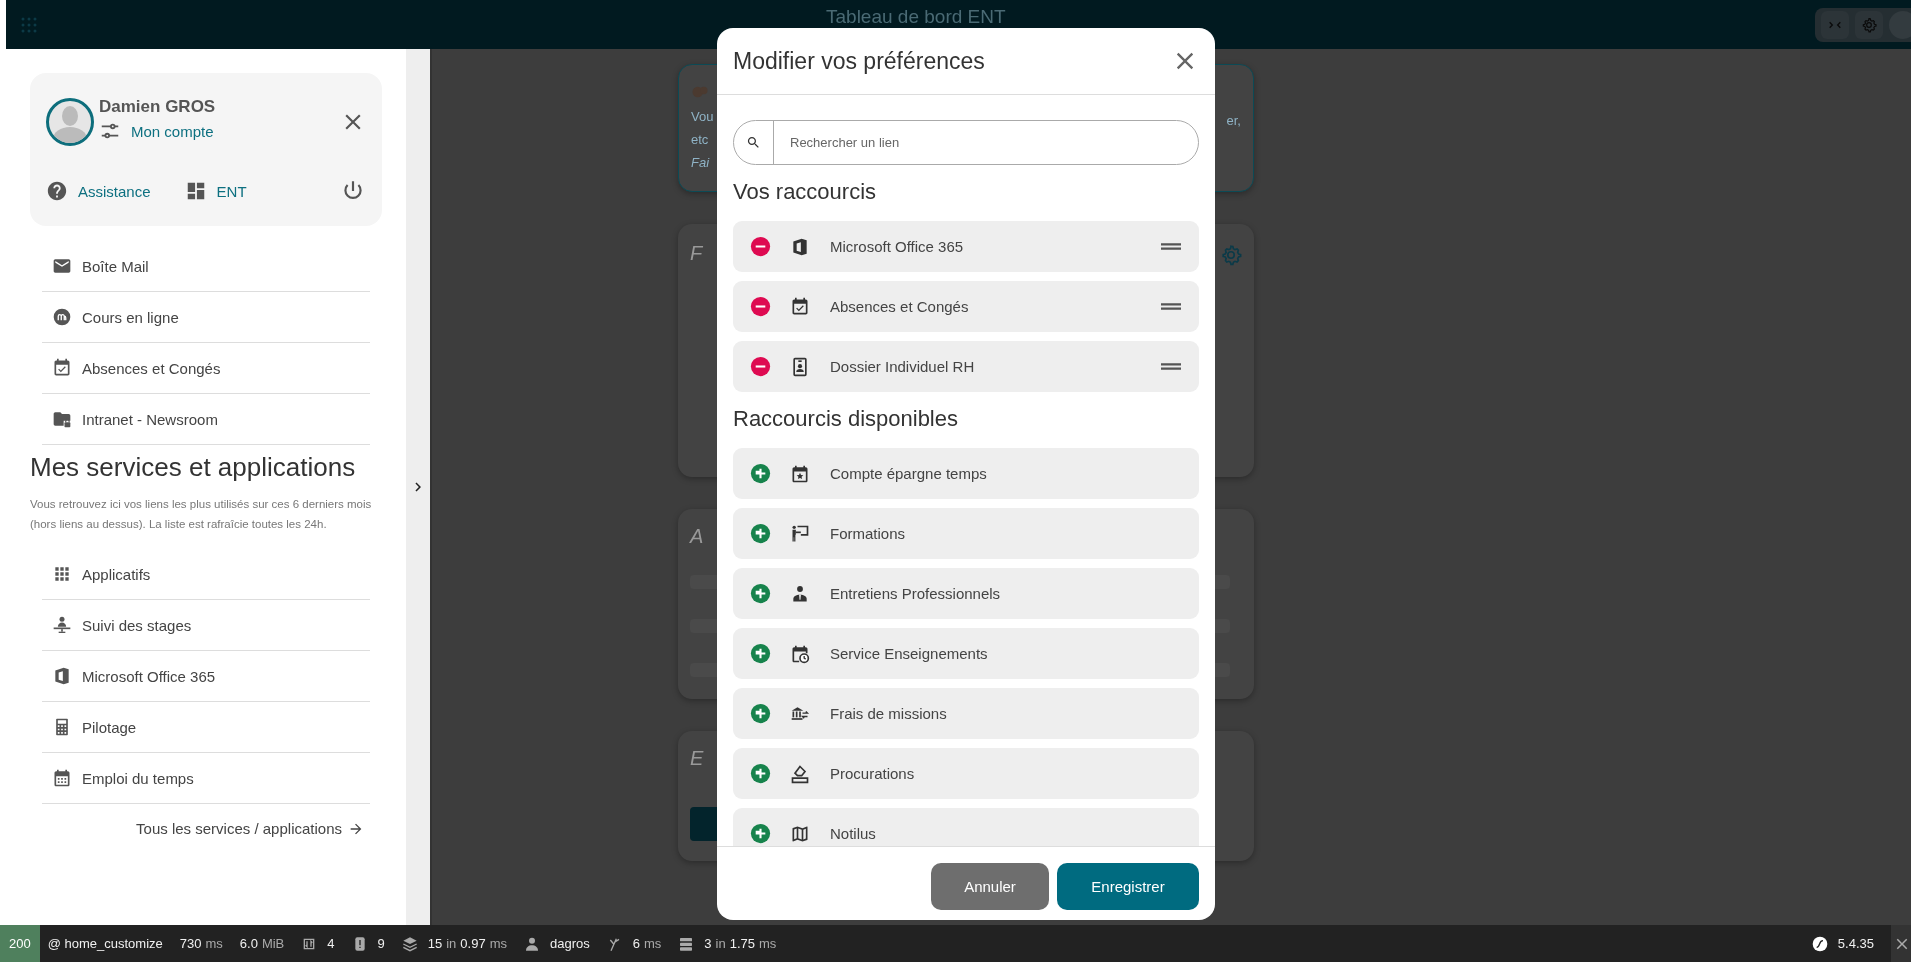 This screenshot has height=962, width=1911. Describe the element at coordinates (105, 943) in the screenshot. I see `status-value: @ home_customize` at that location.